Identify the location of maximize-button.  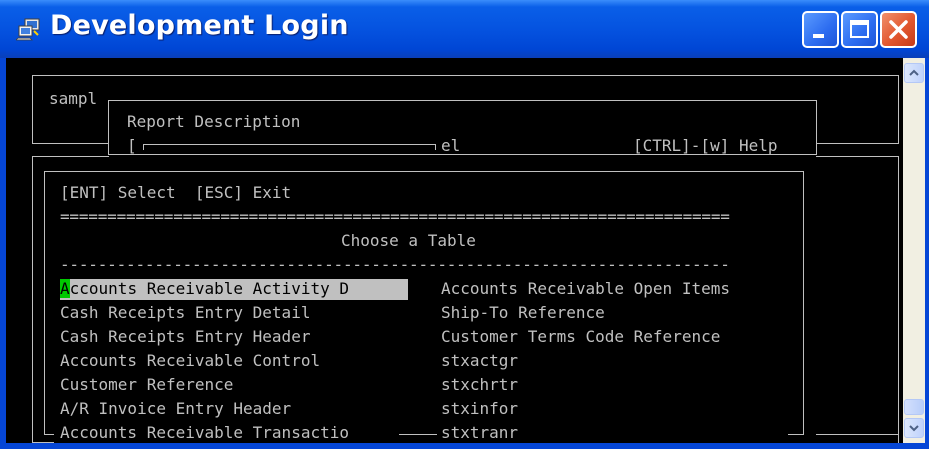
(859, 29).